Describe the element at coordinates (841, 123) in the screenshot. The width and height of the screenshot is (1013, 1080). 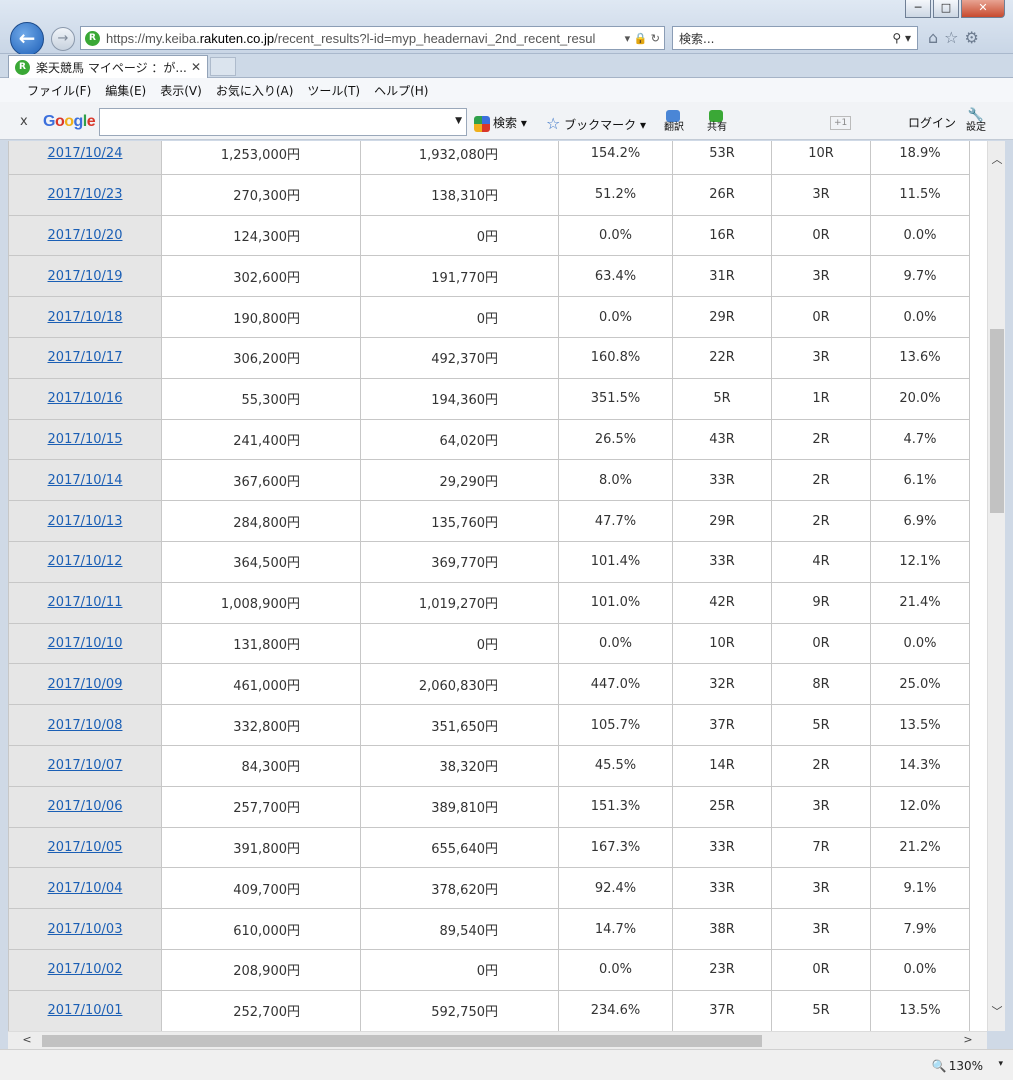
I see `plus-one-button: +1` at that location.